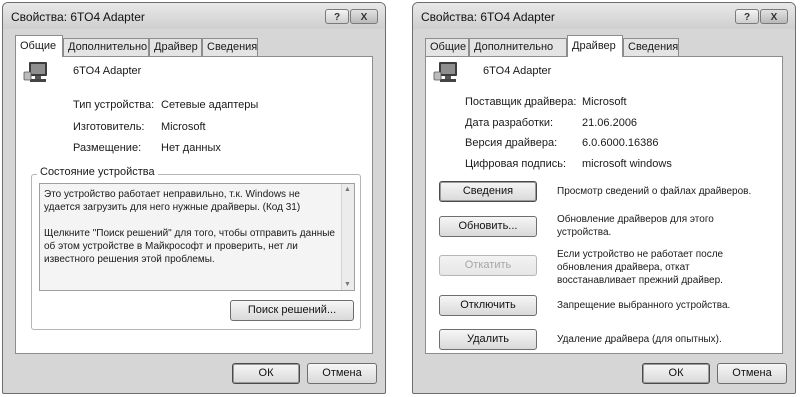 This screenshot has height=397, width=800. Describe the element at coordinates (97, 172) in the screenshot. I see `device-status-title: Состояние устройства` at that location.